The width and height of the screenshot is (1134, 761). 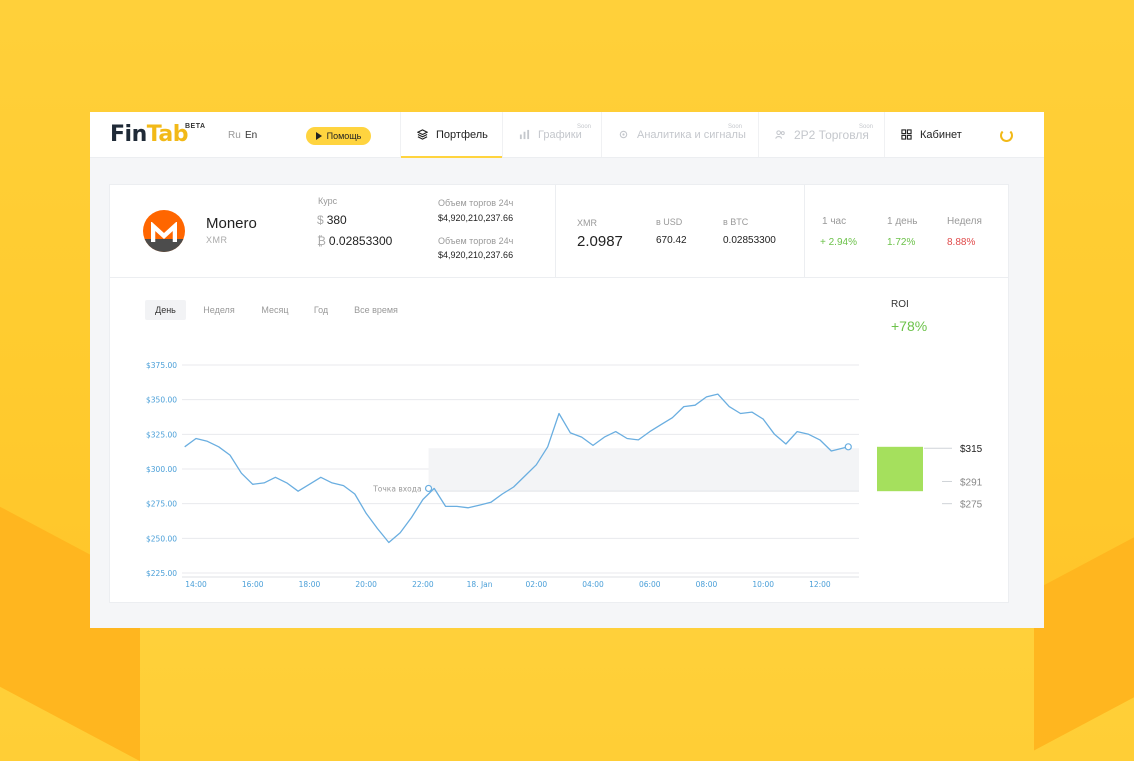 What do you see at coordinates (366, 584) in the screenshot?
I see `x-tick-label: 20:00` at bounding box center [366, 584].